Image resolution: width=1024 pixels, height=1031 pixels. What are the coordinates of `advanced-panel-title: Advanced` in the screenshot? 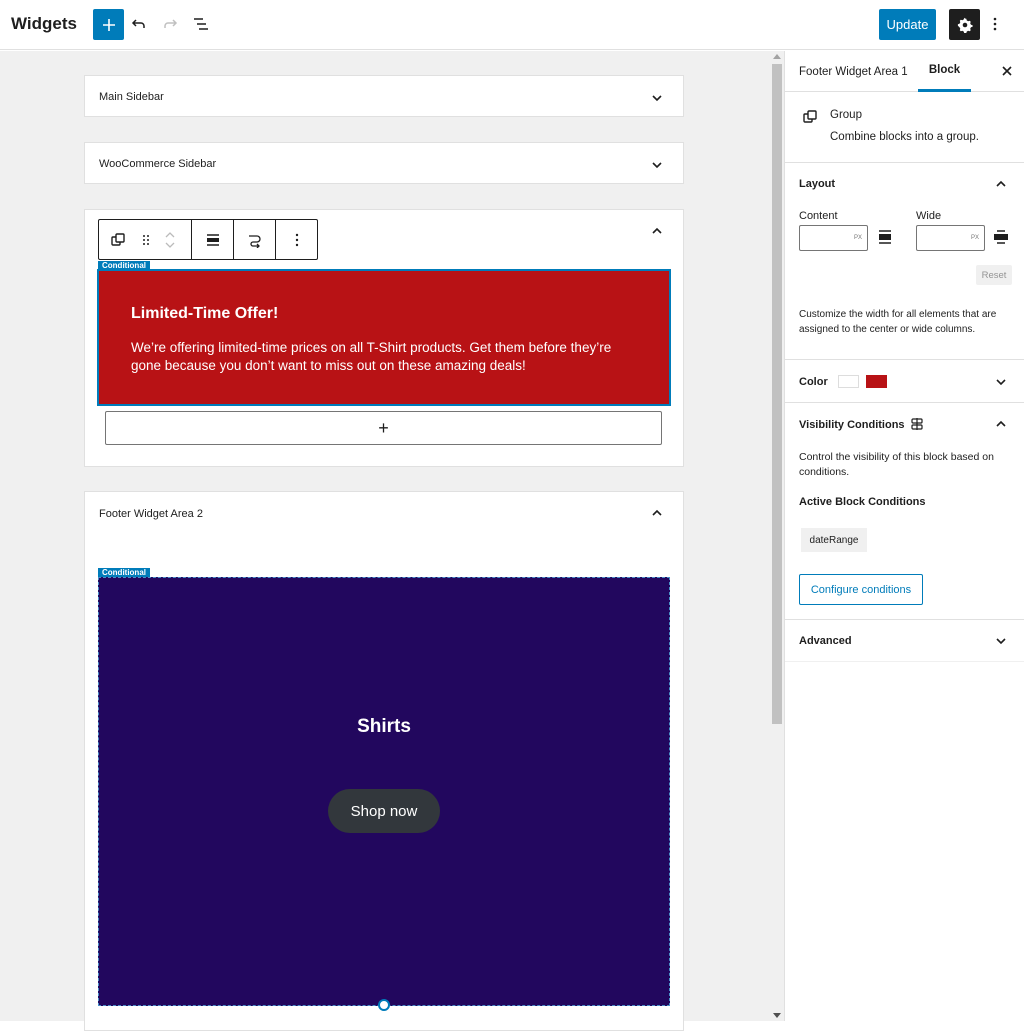 It's located at (825, 641).